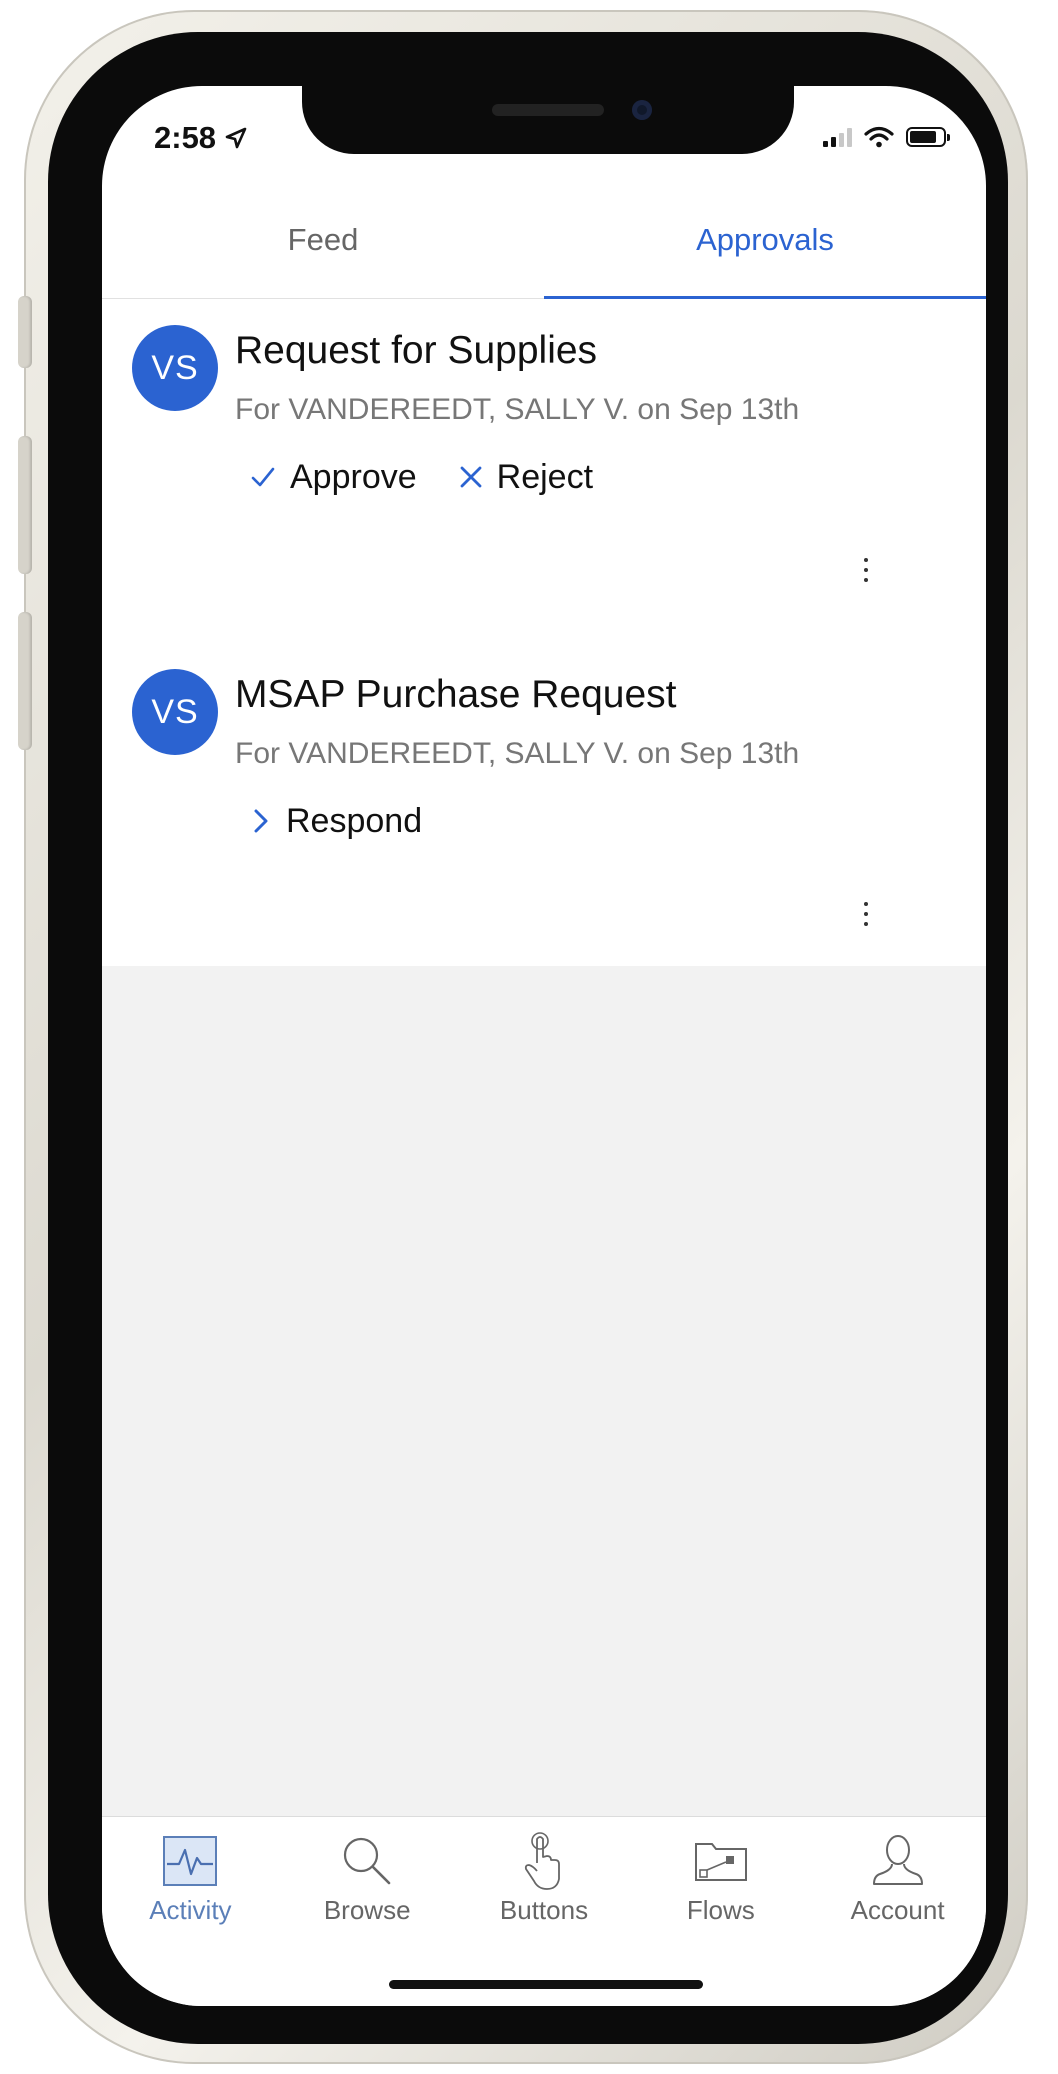 This screenshot has height=2074, width=1058. Describe the element at coordinates (442, 477) in the screenshot. I see `request-actions: Approve Reject` at that location.